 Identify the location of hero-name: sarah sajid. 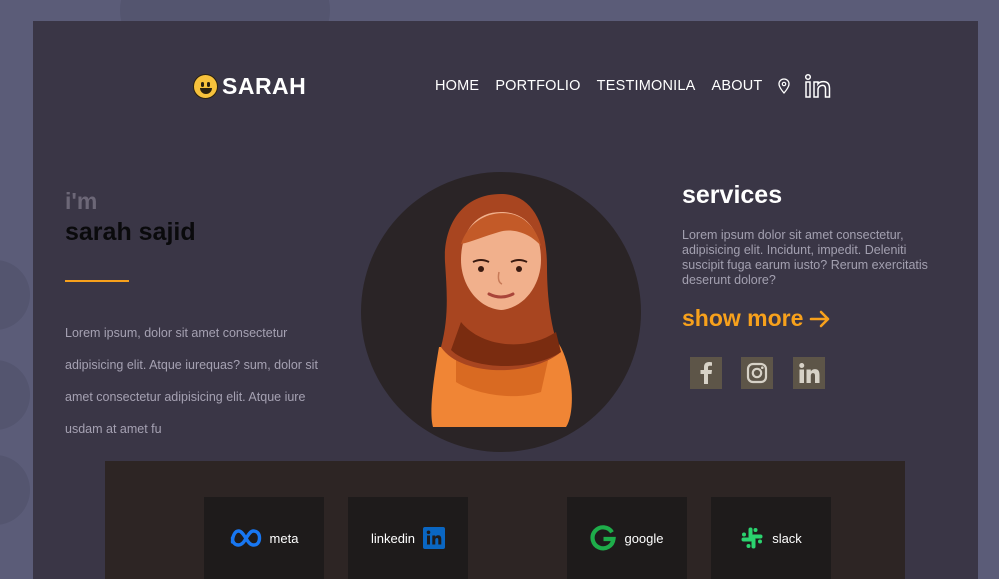
(130, 232).